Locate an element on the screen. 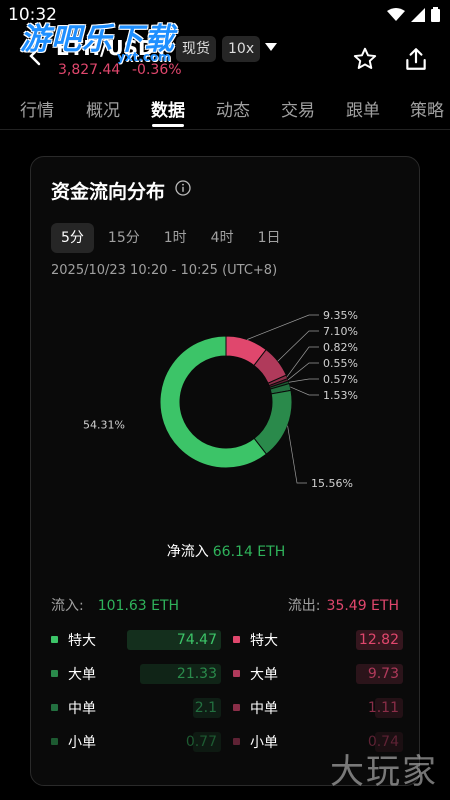 The image size is (450, 800). inflow-row-medium: 中单 2.1 is located at coordinates (136, 708).